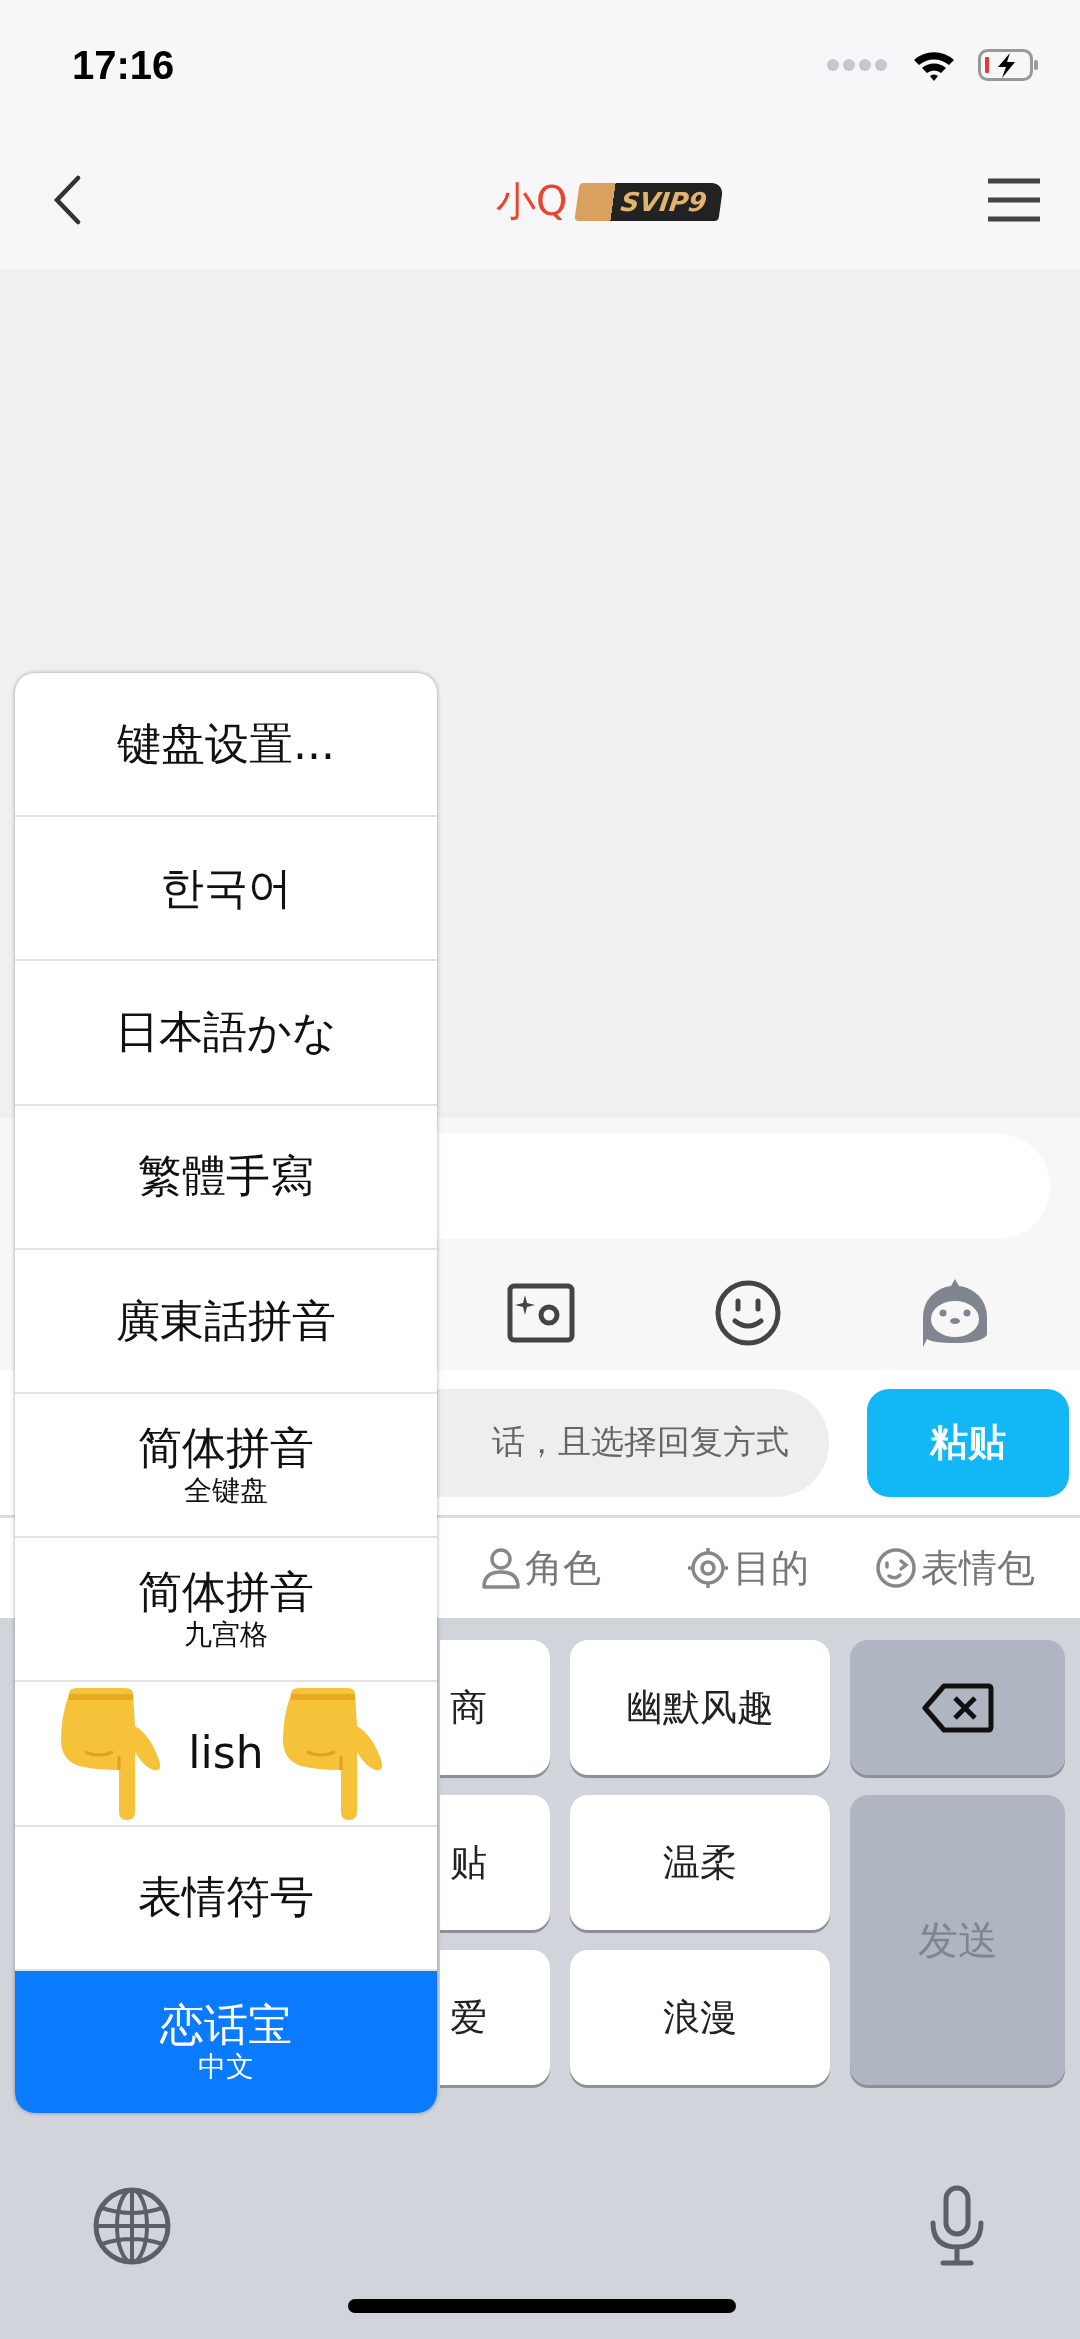  I want to click on smiley-icon, so click(747, 1312).